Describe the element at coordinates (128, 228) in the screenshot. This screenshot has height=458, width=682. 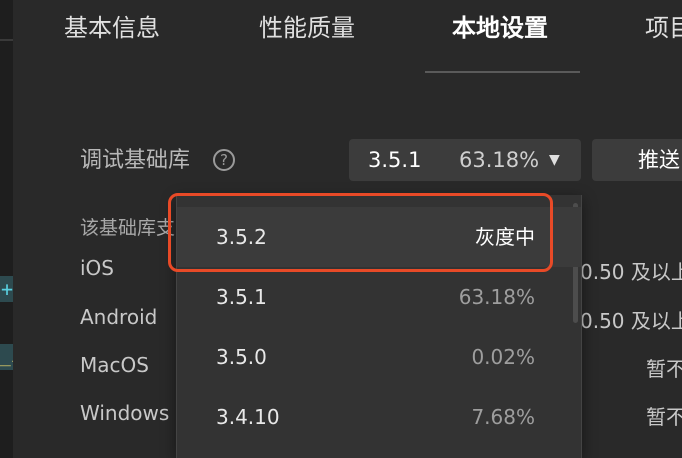
I see `support-heading: 该基础库支` at that location.